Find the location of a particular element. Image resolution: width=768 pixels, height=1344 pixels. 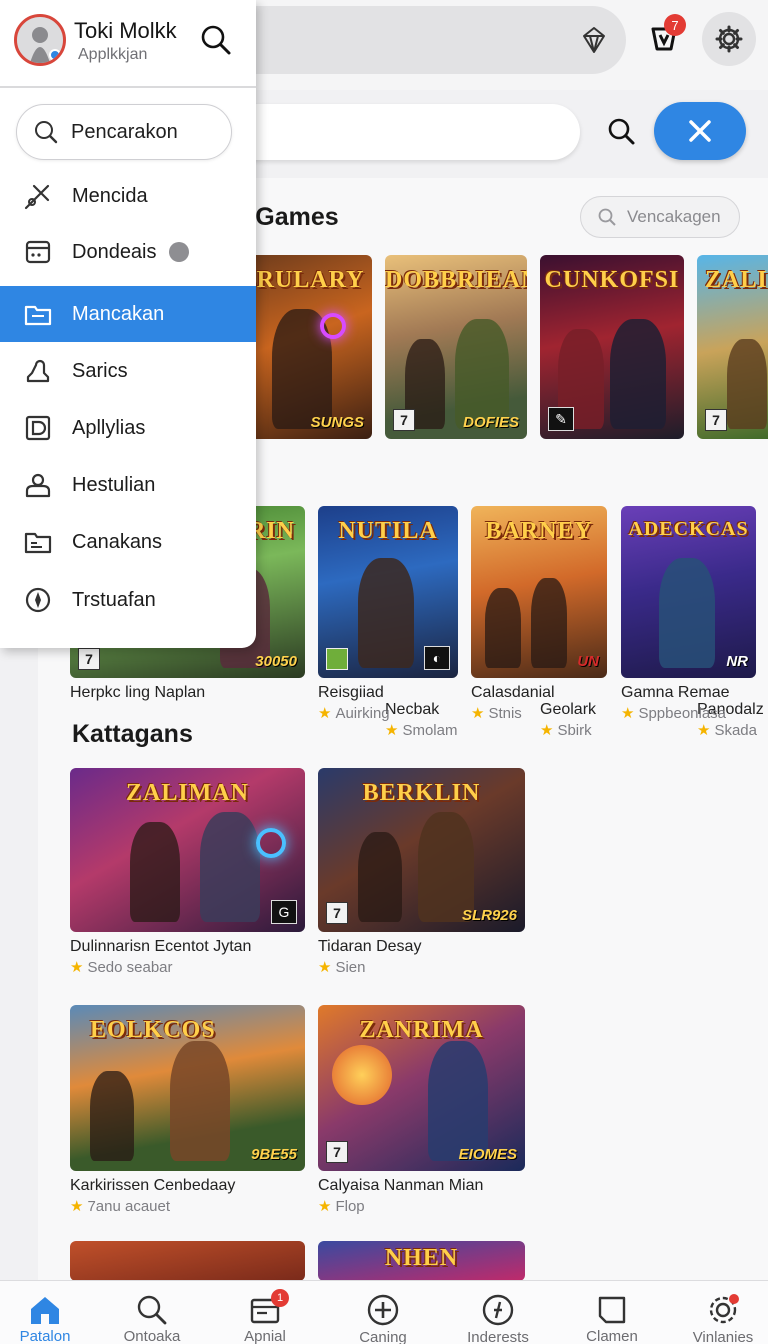

drawer-item-mencida: Mencida is located at coordinates (128, 196).